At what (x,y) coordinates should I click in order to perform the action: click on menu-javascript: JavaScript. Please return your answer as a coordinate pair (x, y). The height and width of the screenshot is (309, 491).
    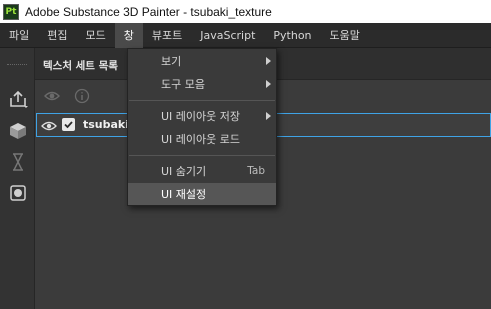
    Looking at the image, I should click on (227, 35).